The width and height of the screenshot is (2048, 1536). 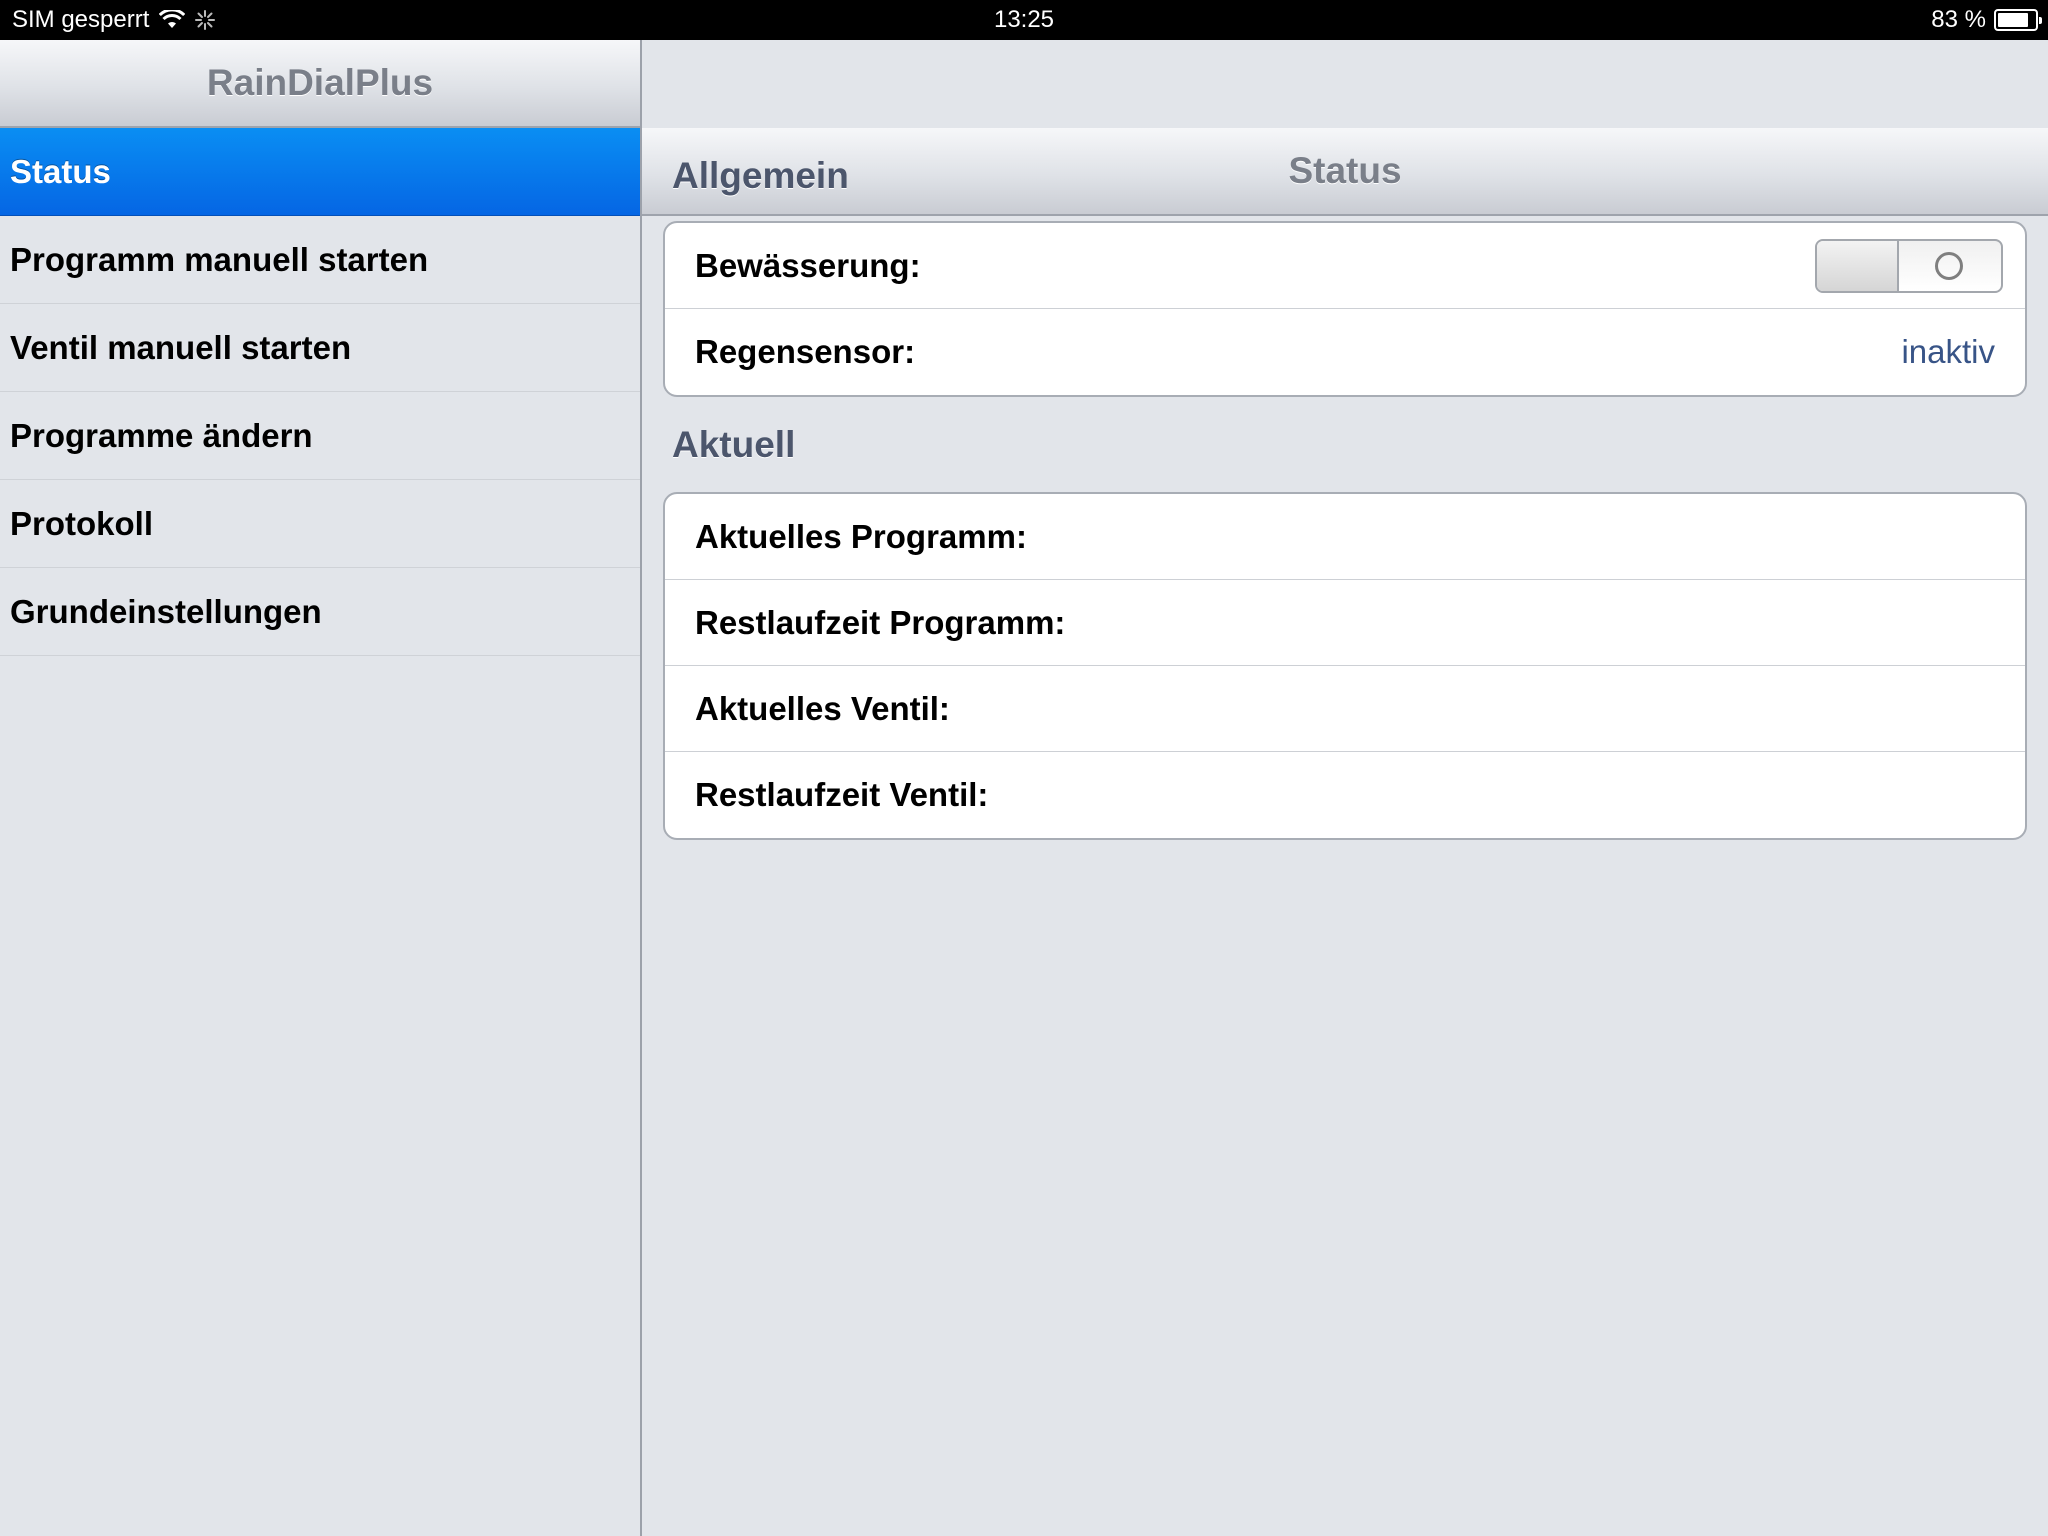 What do you see at coordinates (1345, 795) in the screenshot?
I see `cell-restlaufzeit-ventil: Restlaufzeit Ventil:` at bounding box center [1345, 795].